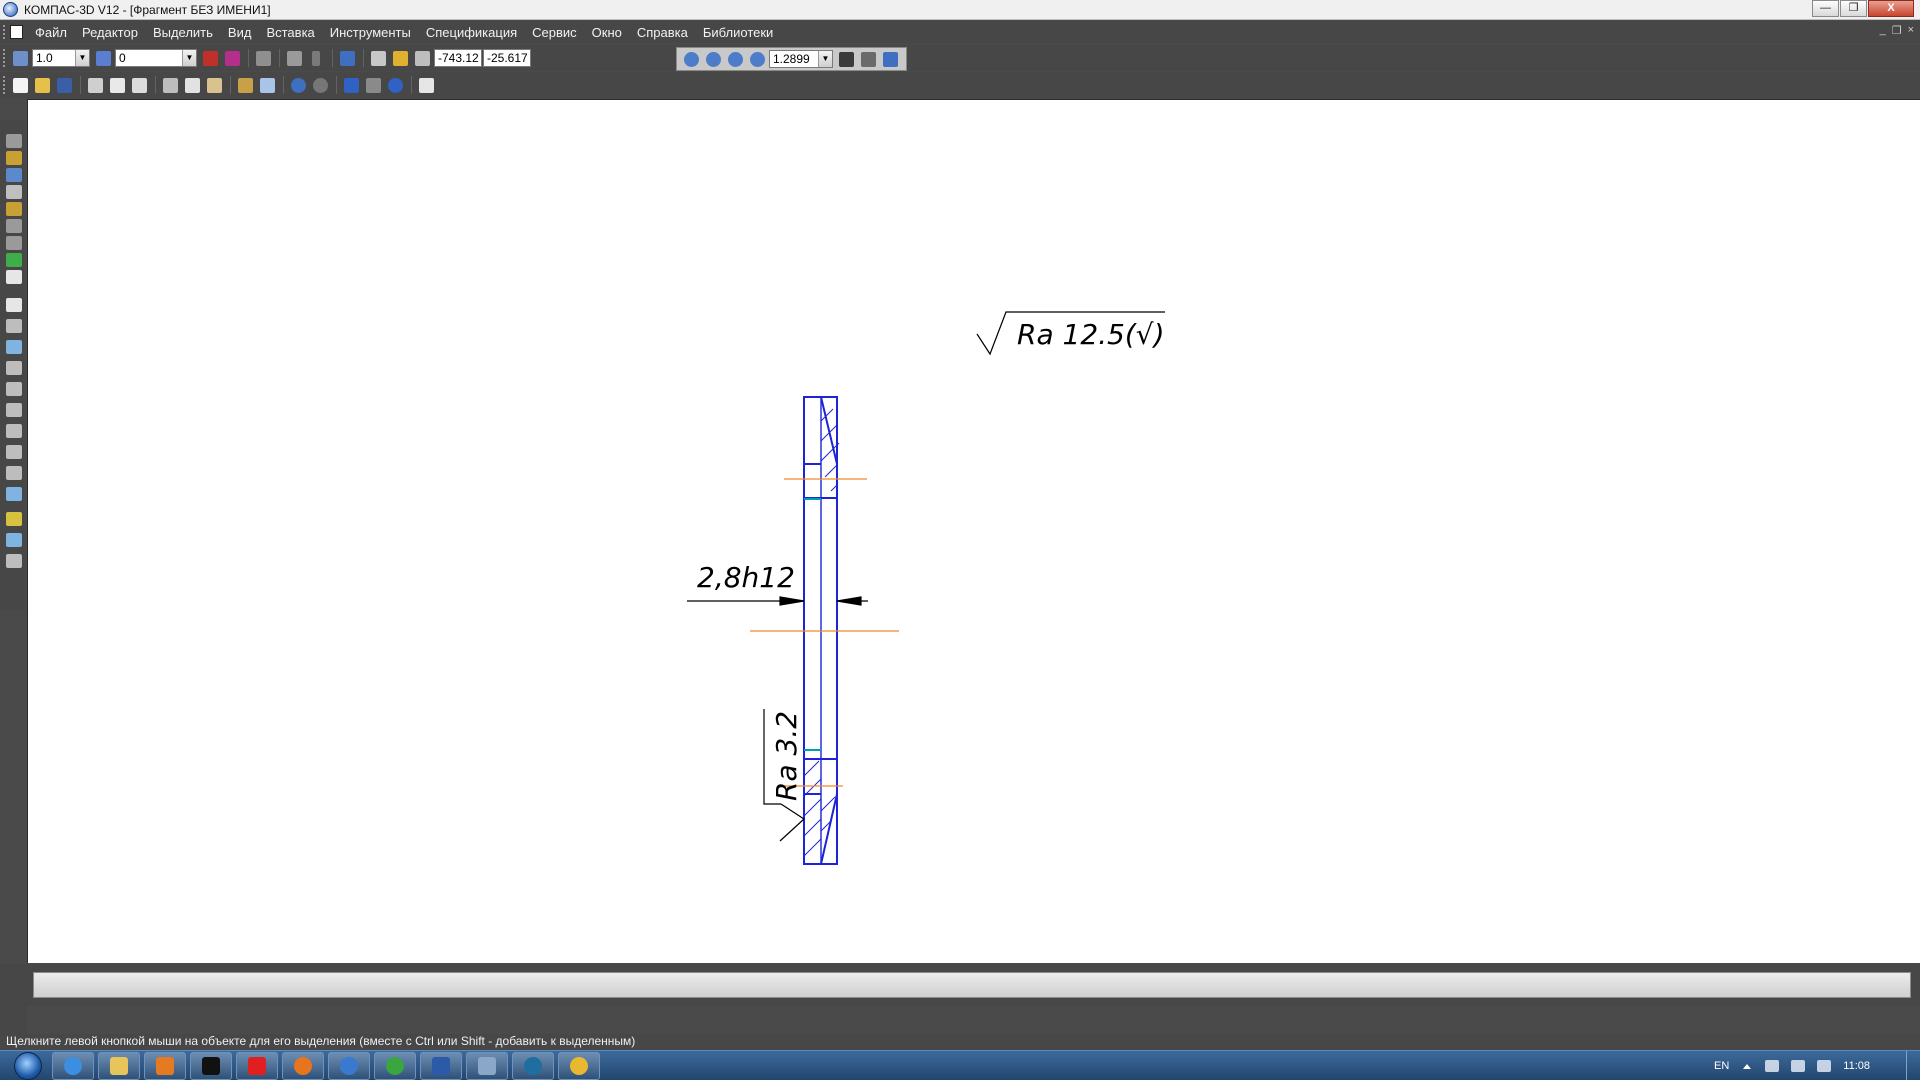  Describe the element at coordinates (211, 1065) in the screenshot. I see `taskbar-app-icon` at that location.